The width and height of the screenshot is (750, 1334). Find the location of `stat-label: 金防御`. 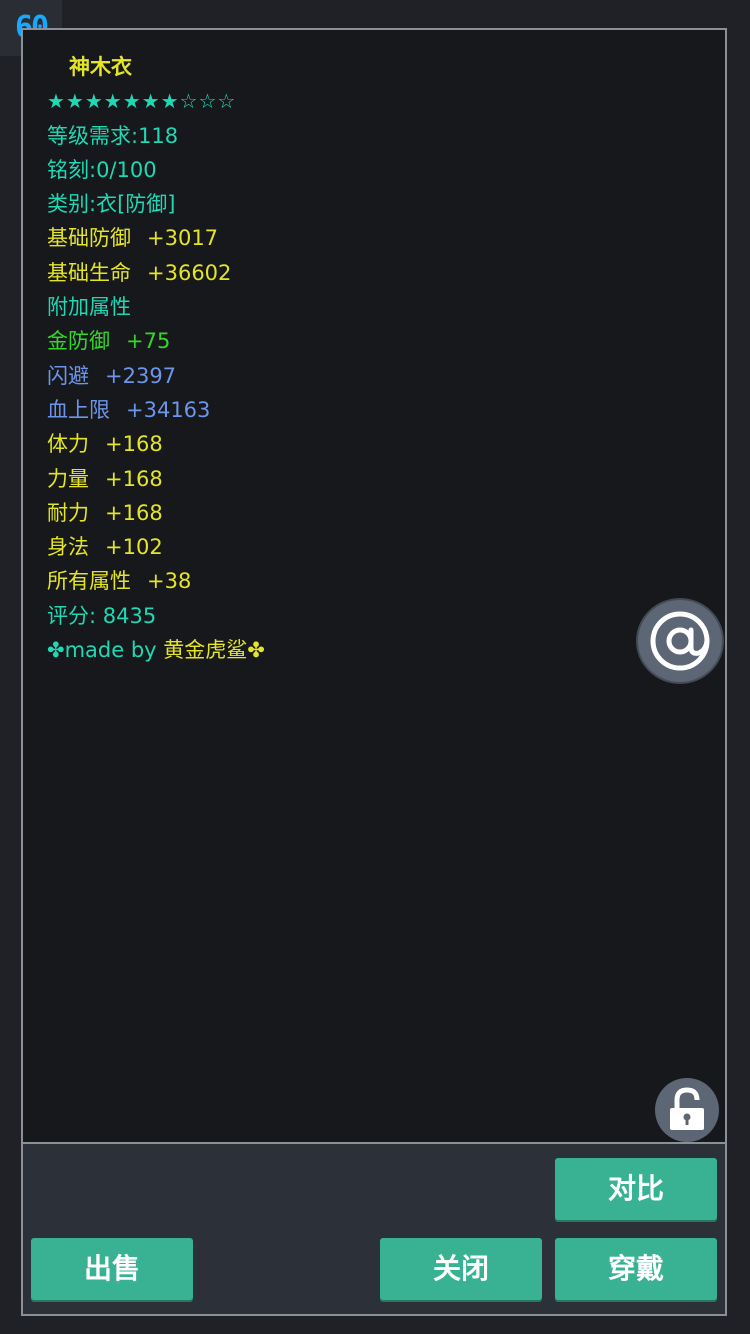

stat-label: 金防御 is located at coordinates (78, 341).